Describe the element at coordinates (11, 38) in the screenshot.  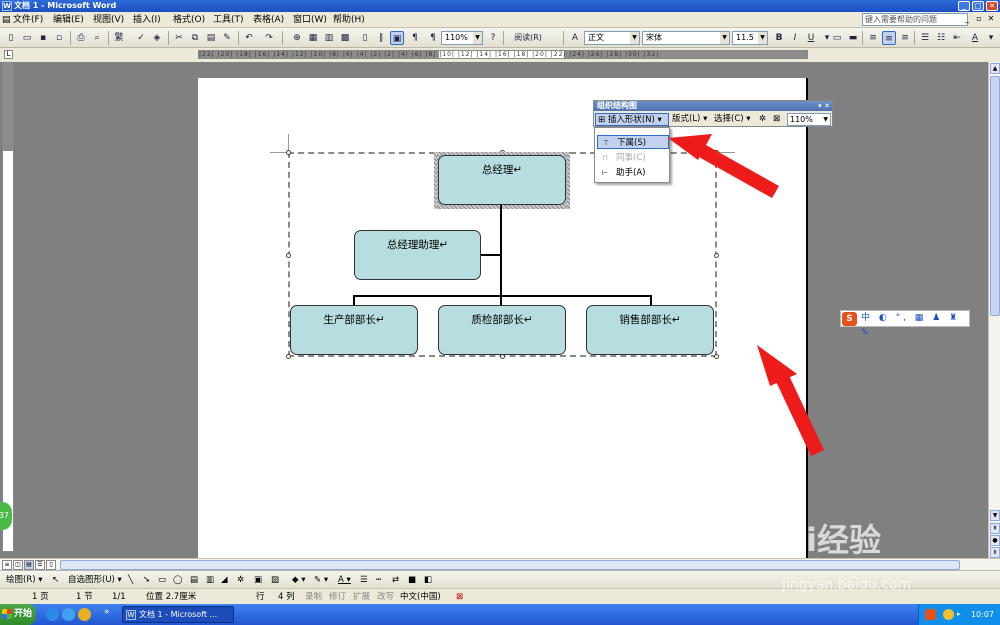
I see `new-icon: ▯` at that location.